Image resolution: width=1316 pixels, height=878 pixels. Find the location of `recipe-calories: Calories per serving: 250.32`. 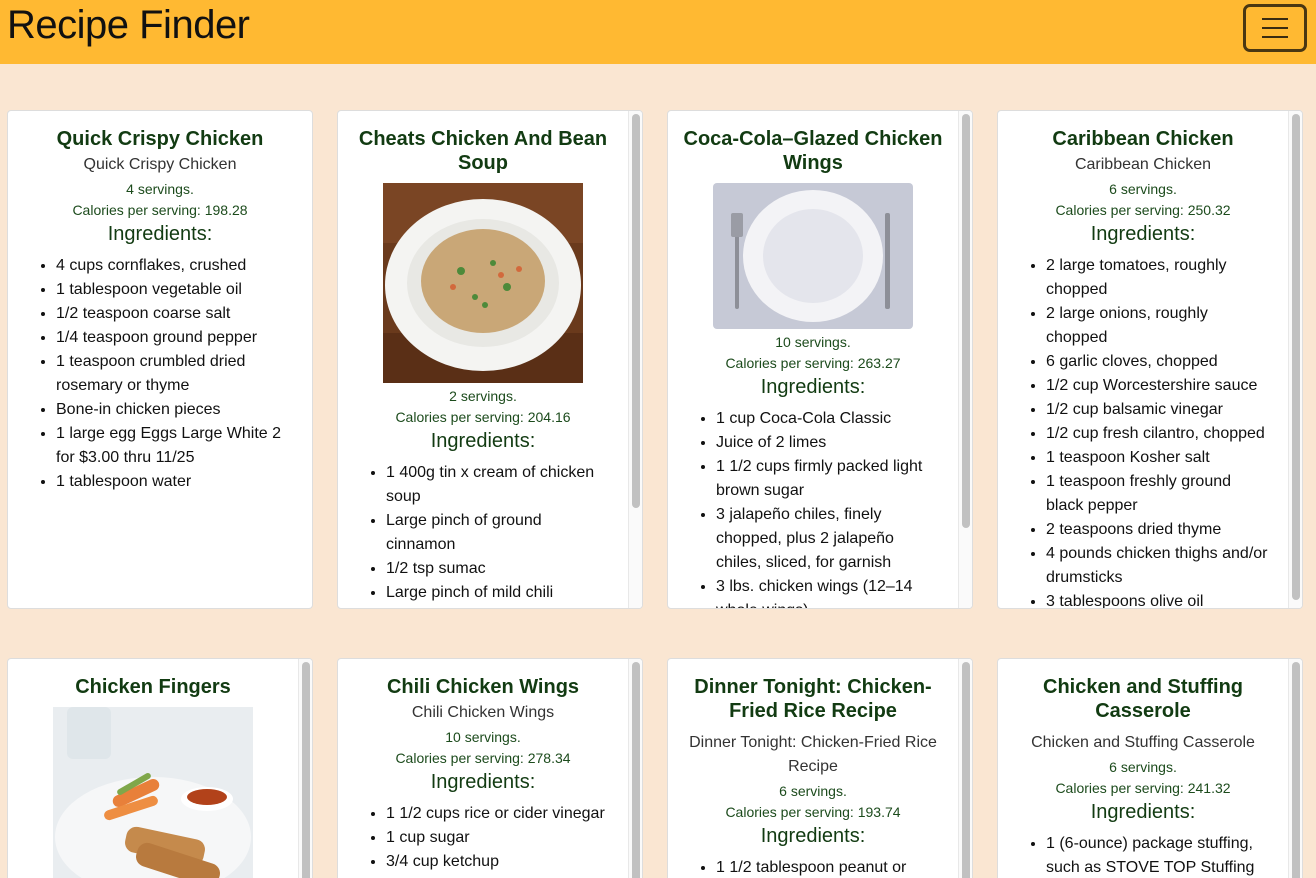

recipe-calories: Calories per serving: 250.32 is located at coordinates (1143, 210).